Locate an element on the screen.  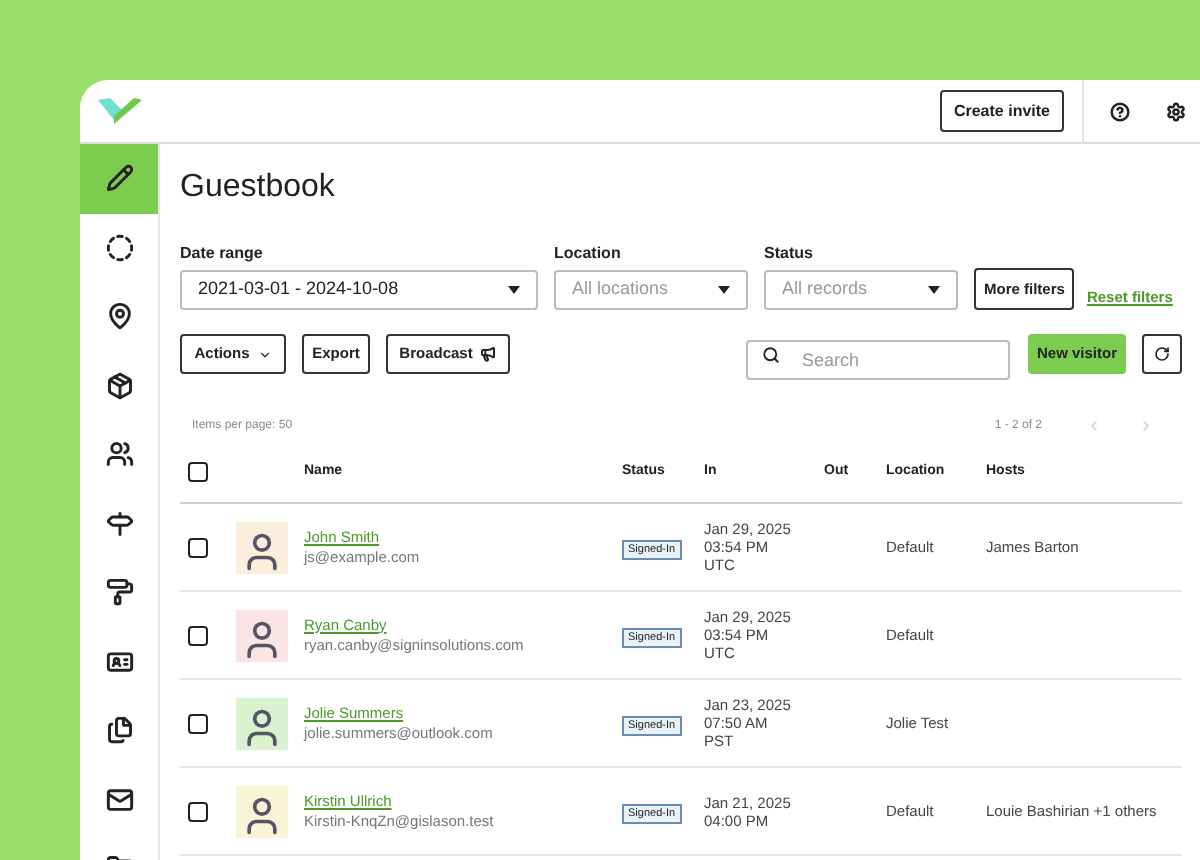
users-icon is located at coordinates (119, 454).